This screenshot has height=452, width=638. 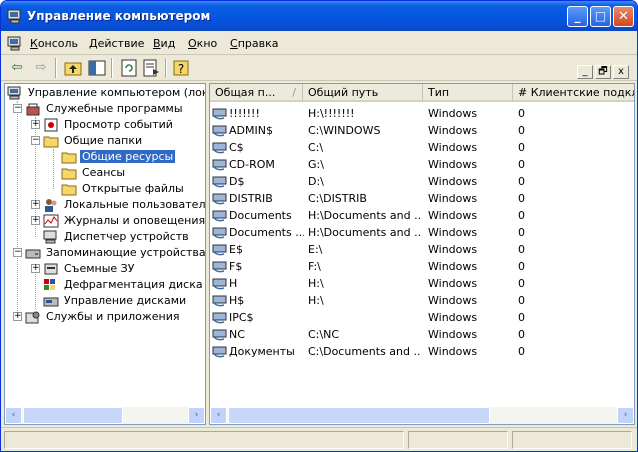 I want to click on status-panel-secondary, so click(x=458, y=440).